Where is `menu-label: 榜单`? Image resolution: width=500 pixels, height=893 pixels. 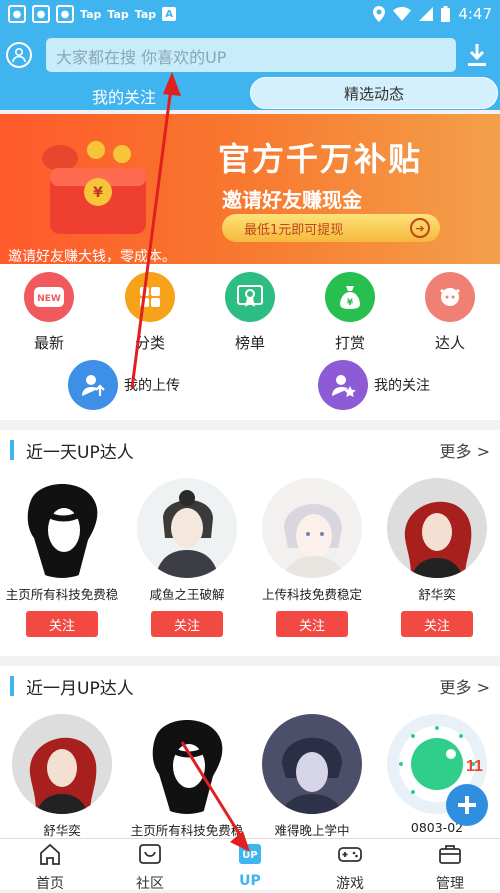
menu-label: 榜单 is located at coordinates (249, 343).